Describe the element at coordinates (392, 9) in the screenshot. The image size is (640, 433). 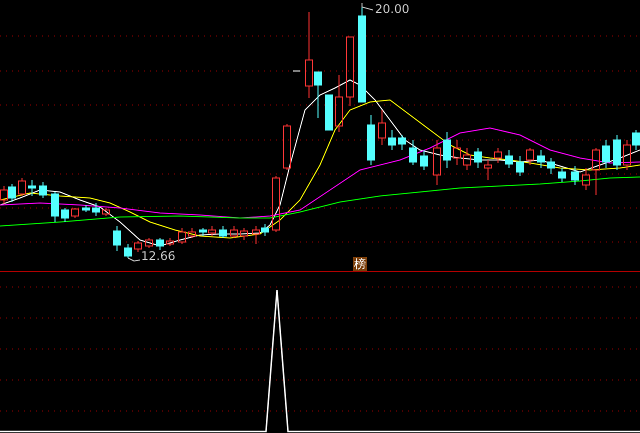
I see `high-price-label: 20.00` at that location.